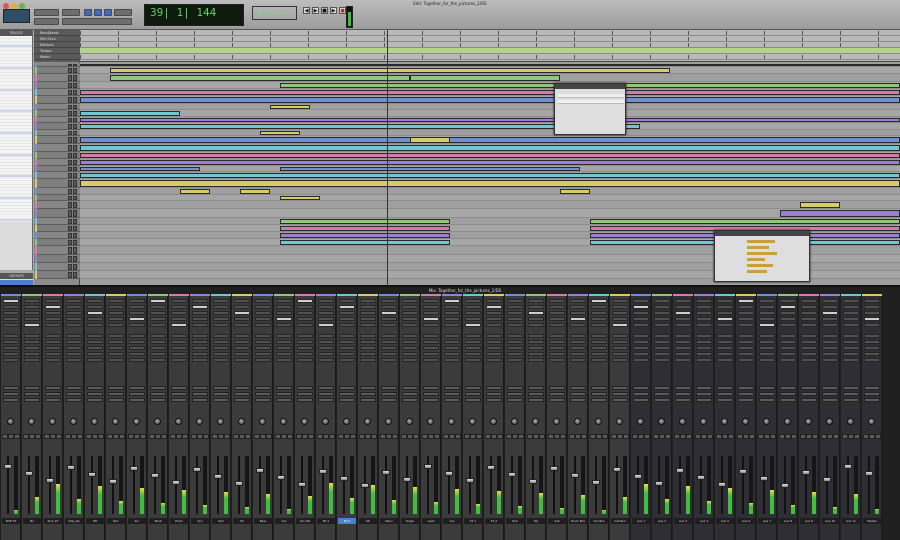 This screenshot has height=540, width=900. I want to click on strip-name: Aux 9, so click(809, 521).